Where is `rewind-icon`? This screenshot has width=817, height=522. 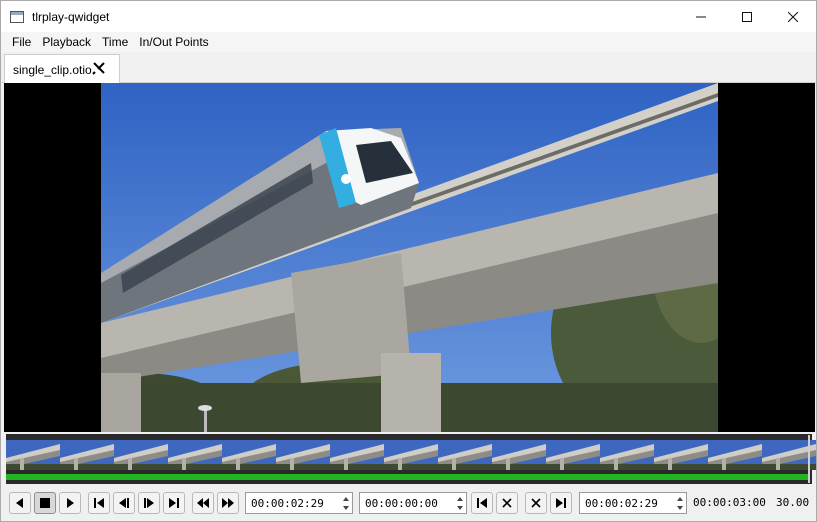 rewind-icon is located at coordinates (203, 503).